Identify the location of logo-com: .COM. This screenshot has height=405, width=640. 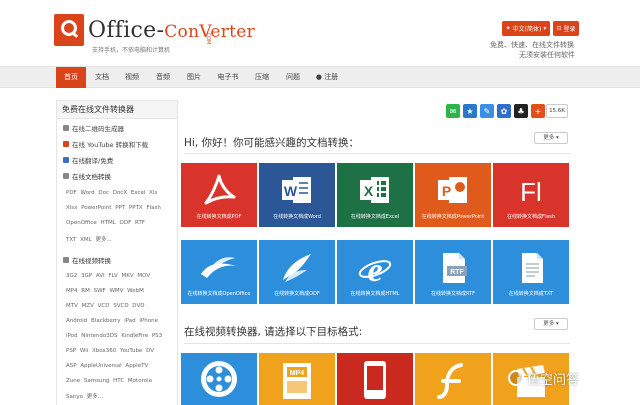
(208, 38).